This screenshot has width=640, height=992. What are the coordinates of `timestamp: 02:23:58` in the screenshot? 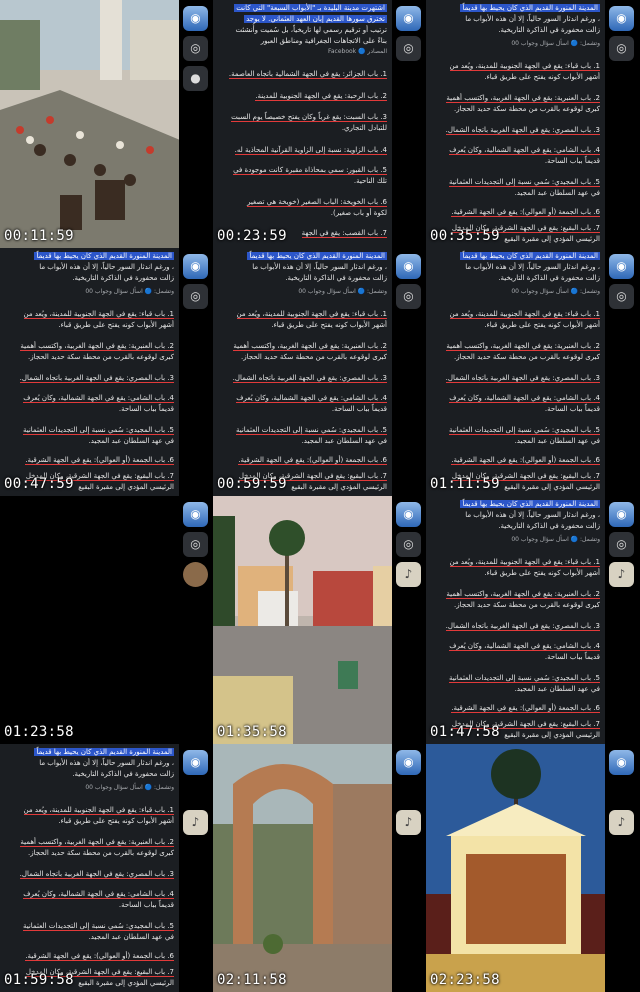 It's located at (465, 980).